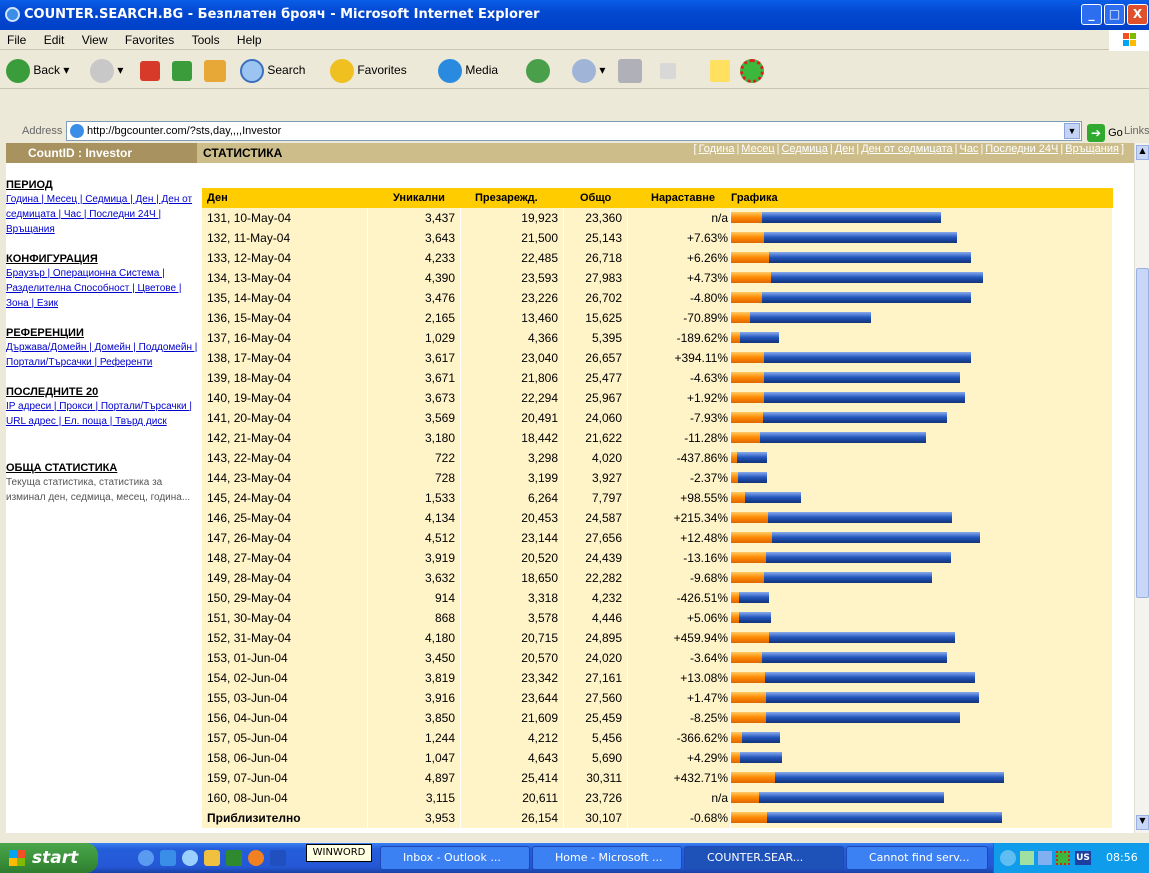 This screenshot has height=873, width=1149. What do you see at coordinates (512, 778) in the screenshot?
I see `reloads-cell: 25,414` at bounding box center [512, 778].